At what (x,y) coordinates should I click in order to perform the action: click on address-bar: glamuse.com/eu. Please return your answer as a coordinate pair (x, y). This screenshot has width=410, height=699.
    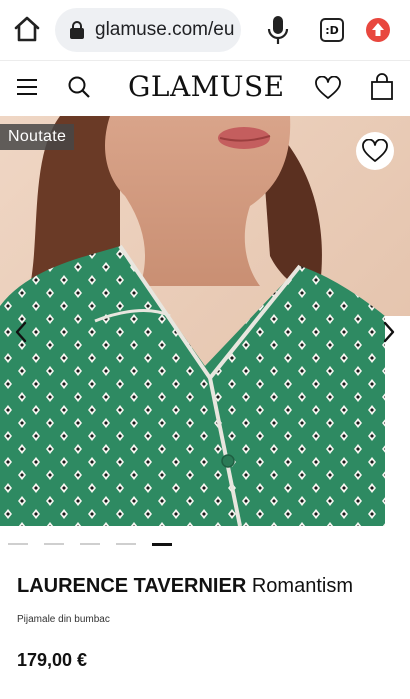
    Looking at the image, I should click on (148, 30).